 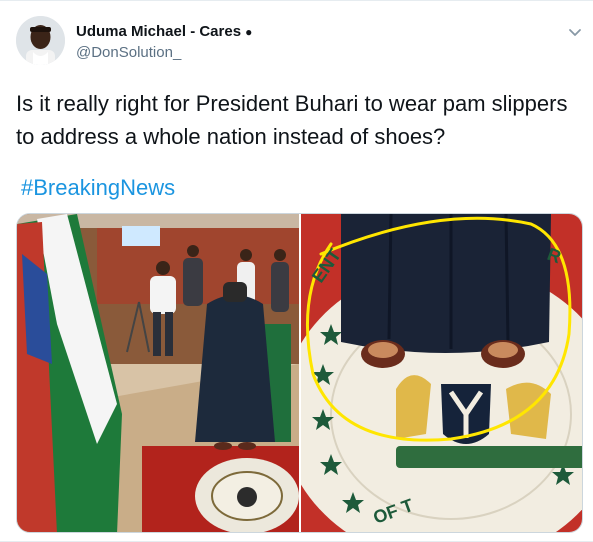 I want to click on name-badge: ●, so click(x=249, y=31).